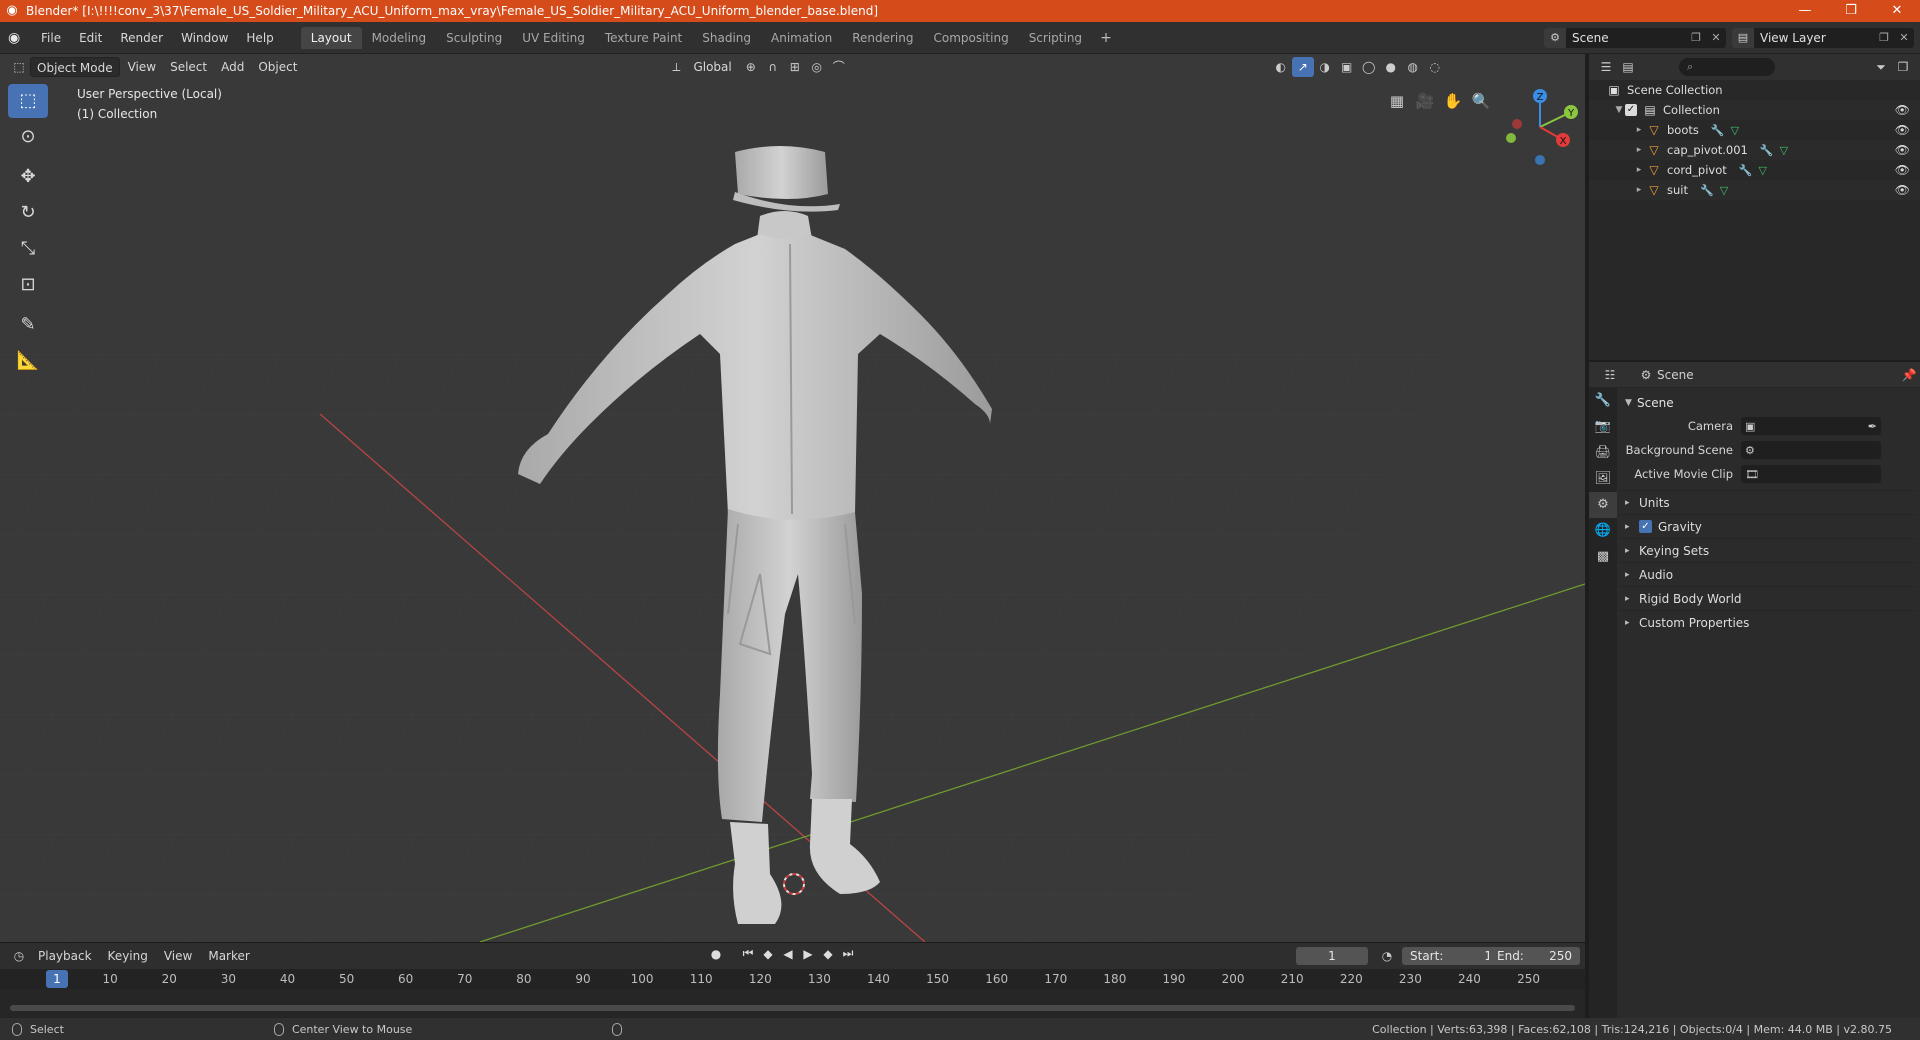 The height and width of the screenshot is (1040, 1920). I want to click on viewport-menu-select: Select, so click(188, 67).